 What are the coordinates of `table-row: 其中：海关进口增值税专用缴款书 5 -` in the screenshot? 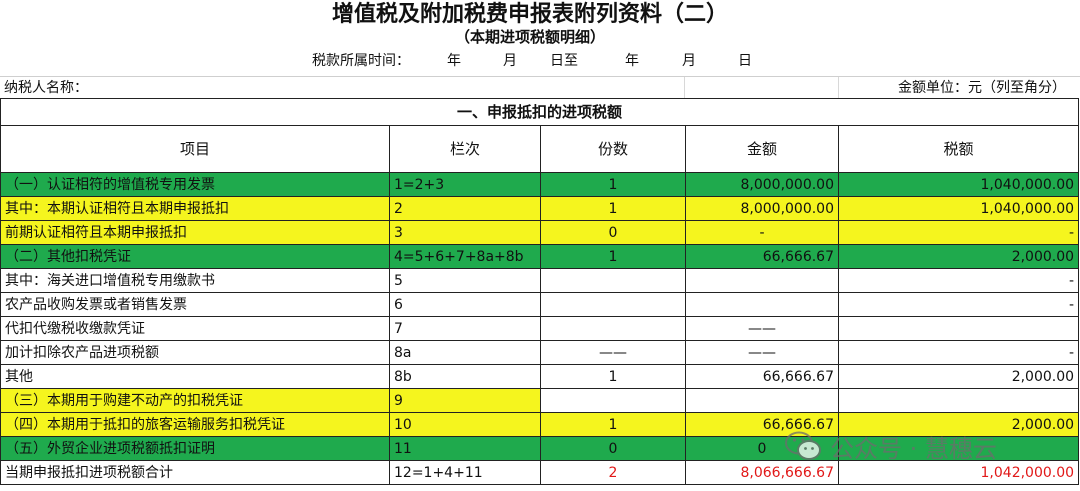 It's located at (540, 280).